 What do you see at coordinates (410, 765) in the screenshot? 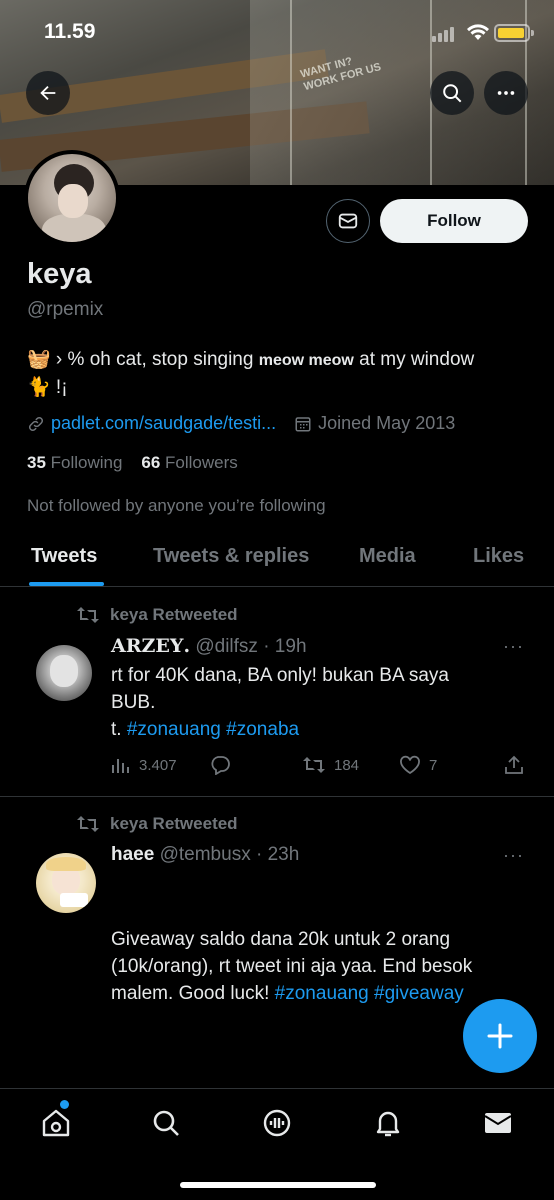
I see `like-icon` at bounding box center [410, 765].